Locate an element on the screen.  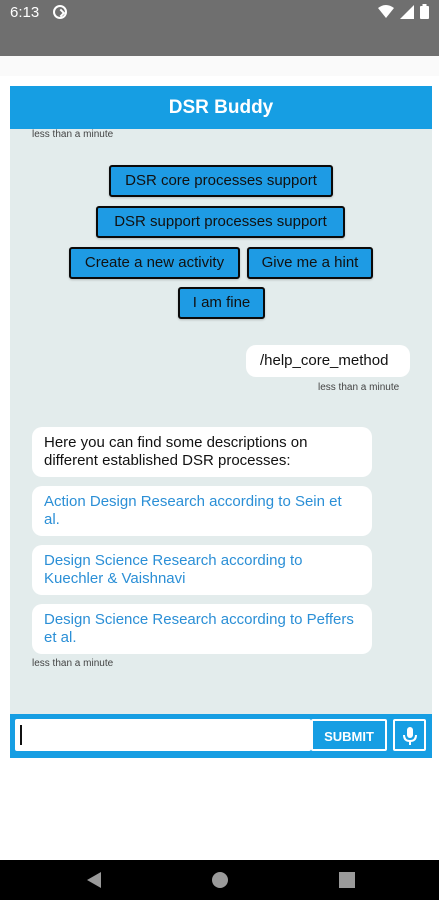
composer: SUBMIT is located at coordinates (221, 736).